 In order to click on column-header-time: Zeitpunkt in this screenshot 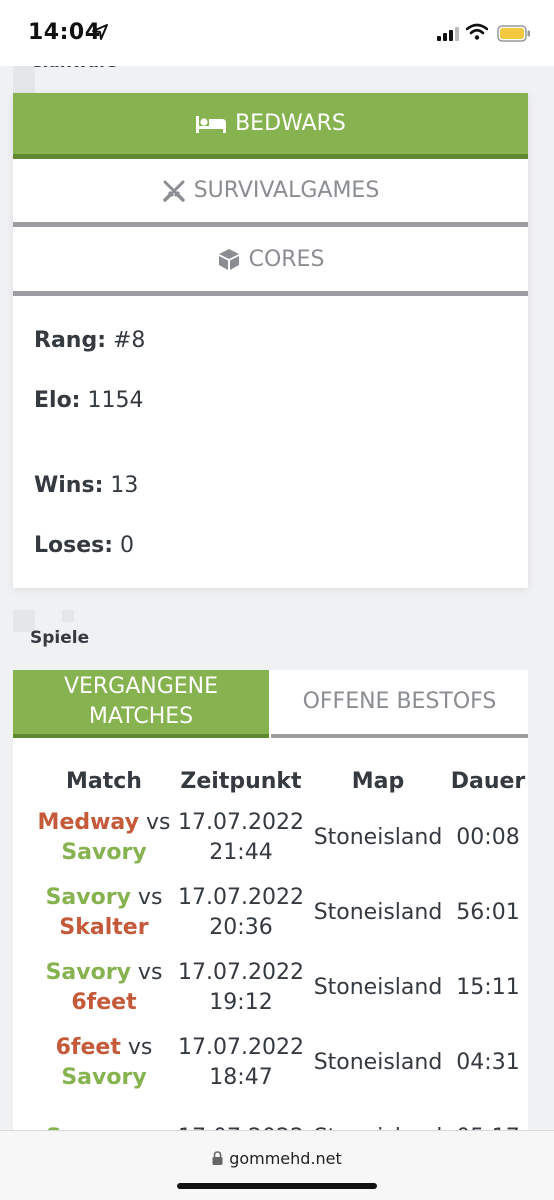, I will do `click(241, 781)`.